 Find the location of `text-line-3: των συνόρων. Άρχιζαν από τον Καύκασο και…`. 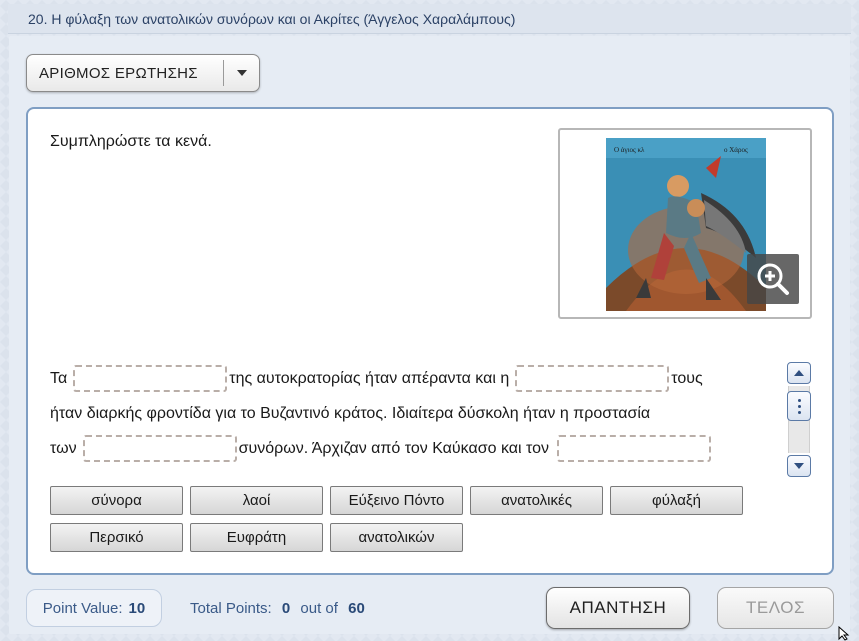

text-line-3: των συνόρων. Άρχιζαν από τον Καύκασο και… is located at coordinates (417, 448).